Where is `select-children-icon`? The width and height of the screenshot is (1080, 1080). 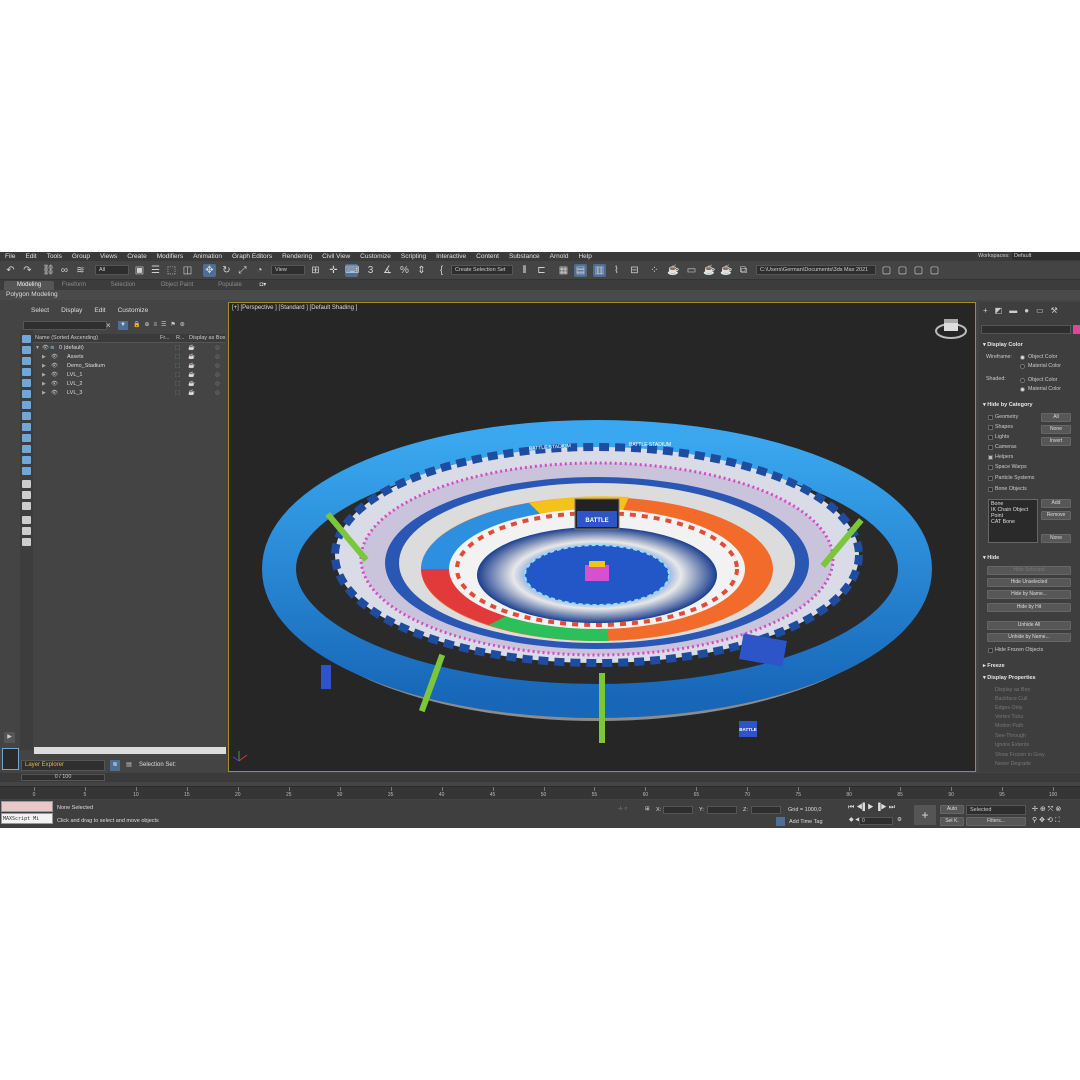 select-children-icon is located at coordinates (26, 542).